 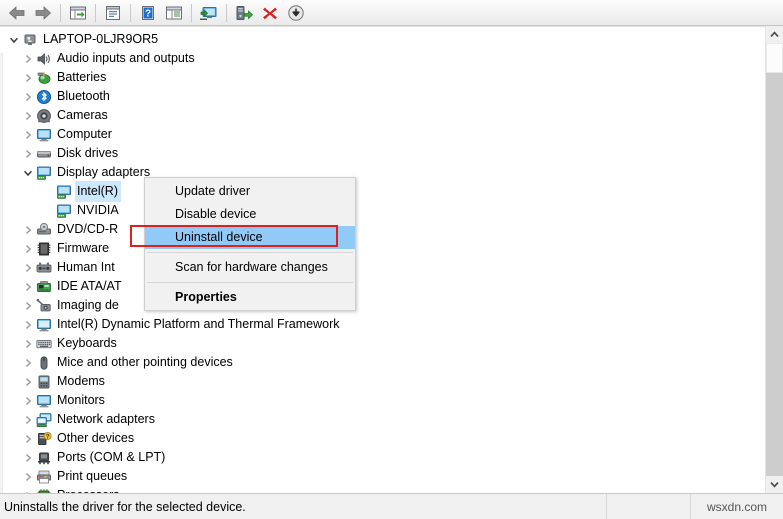 I want to click on menu-item-scan-for-hardware-changes: Scan for hardware changes, so click(x=250, y=267).